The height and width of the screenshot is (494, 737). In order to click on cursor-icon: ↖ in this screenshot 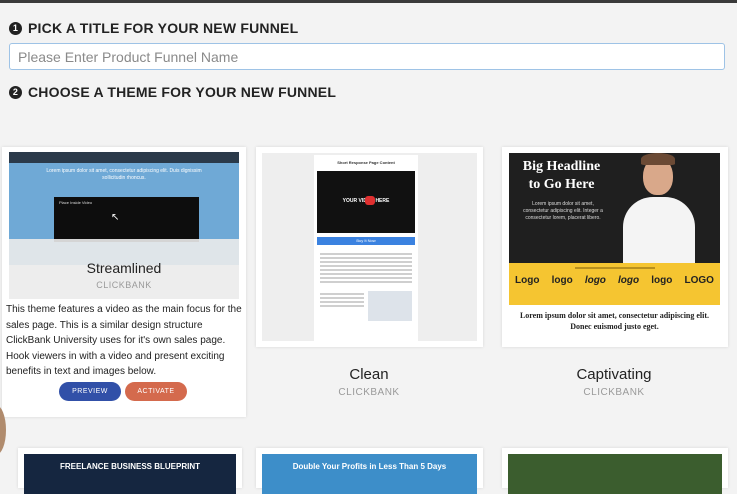, I will do `click(115, 217)`.